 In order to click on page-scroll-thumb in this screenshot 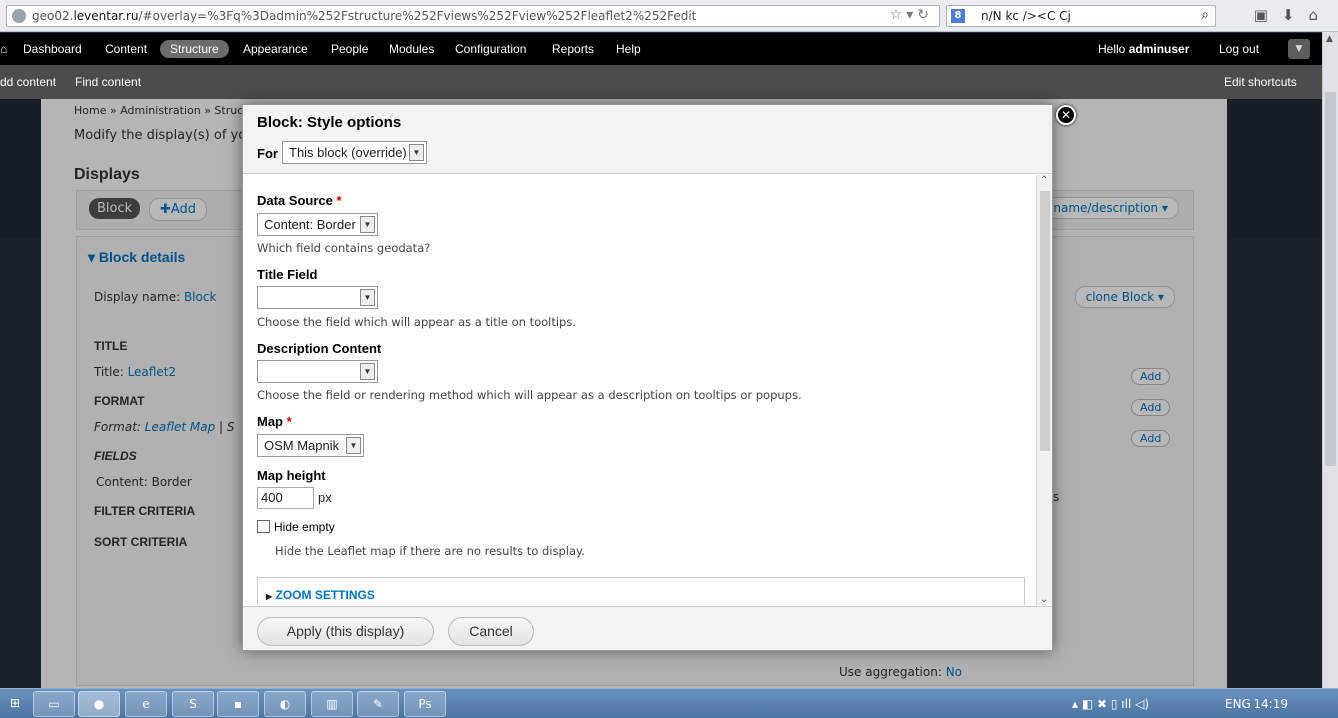, I will do `click(1330, 279)`.